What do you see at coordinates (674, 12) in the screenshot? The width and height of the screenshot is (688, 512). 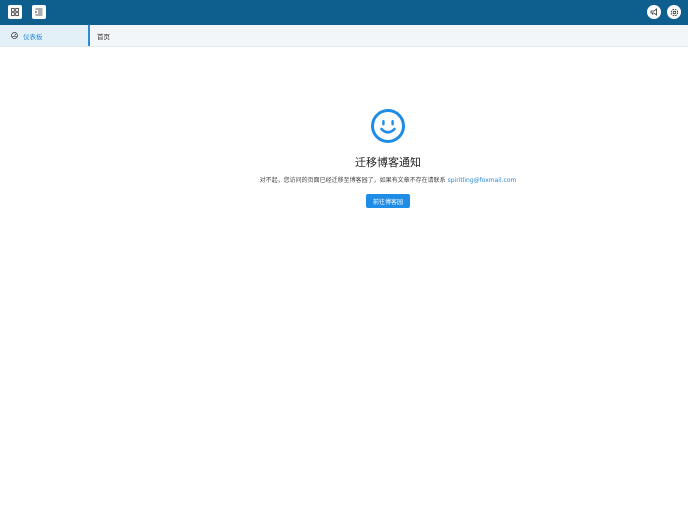 I see `settings-icon` at bounding box center [674, 12].